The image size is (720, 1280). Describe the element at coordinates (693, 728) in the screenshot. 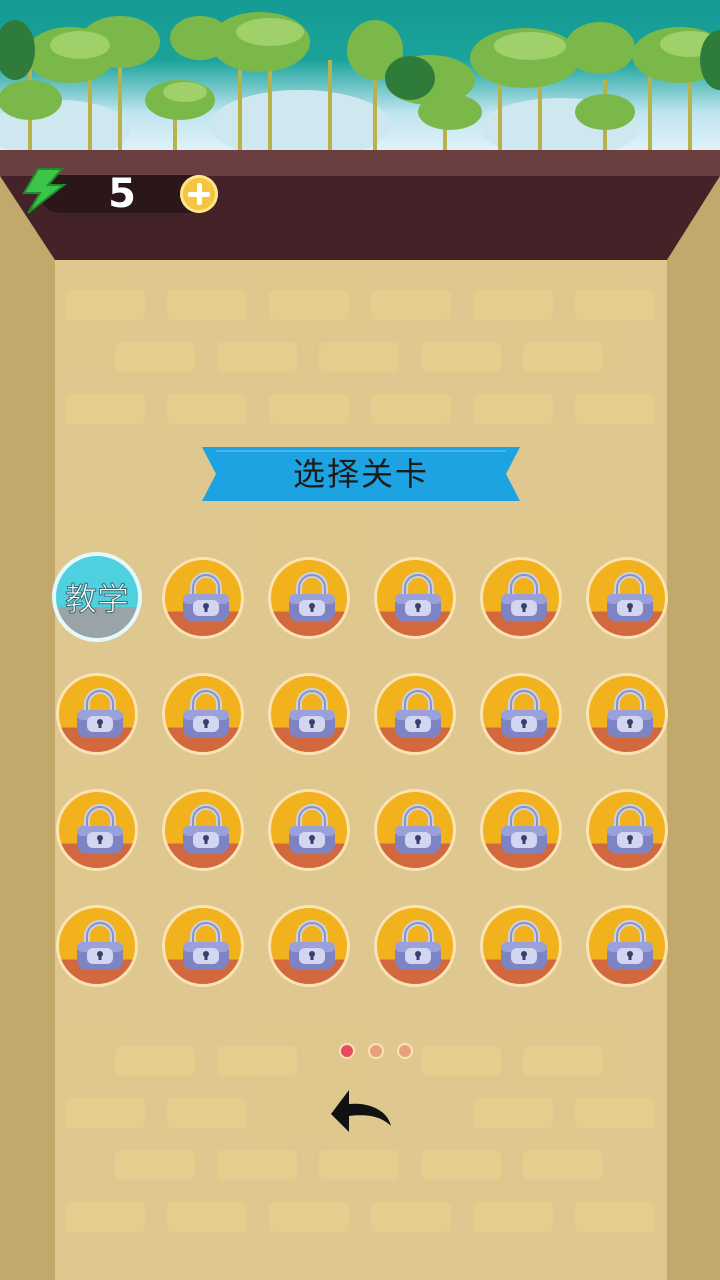

I see `right-wall-side` at that location.